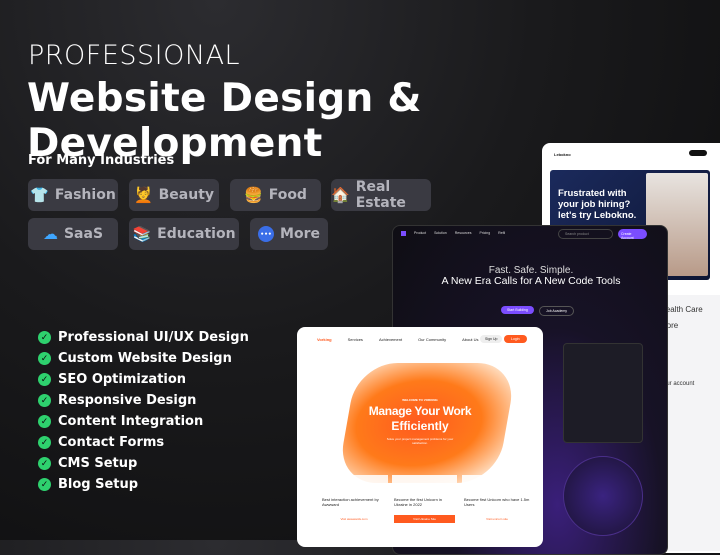 Image resolution: width=720 pixels, height=555 pixels. I want to click on chip-label: Education, so click(196, 234).